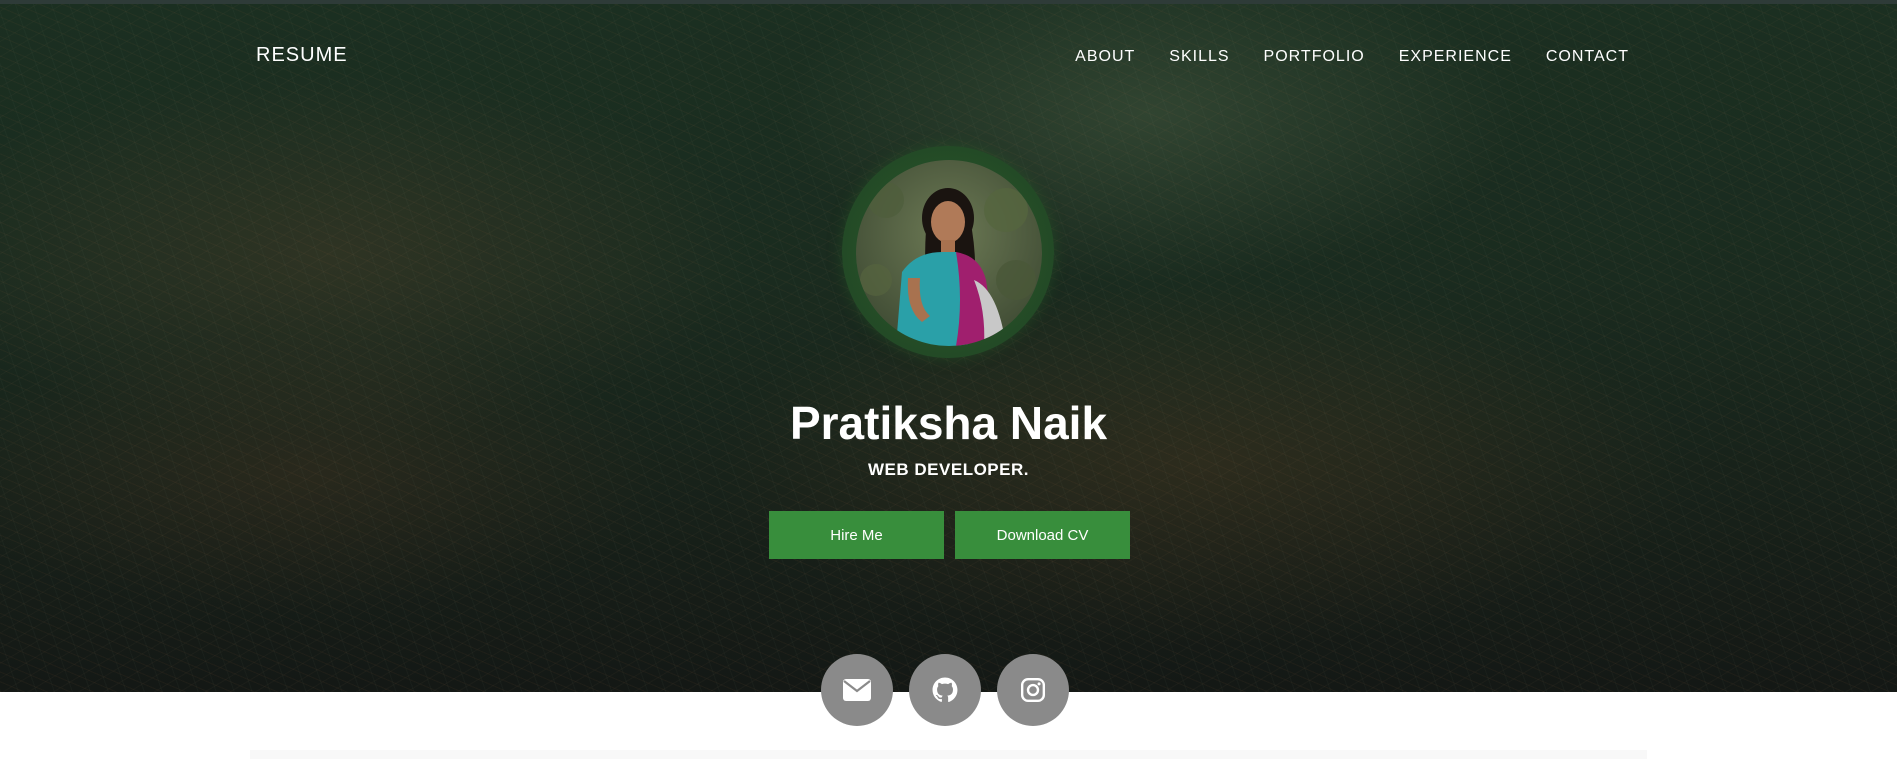  What do you see at coordinates (1314, 57) in the screenshot?
I see `nav-link-portfolio: PORTFOLIO` at bounding box center [1314, 57].